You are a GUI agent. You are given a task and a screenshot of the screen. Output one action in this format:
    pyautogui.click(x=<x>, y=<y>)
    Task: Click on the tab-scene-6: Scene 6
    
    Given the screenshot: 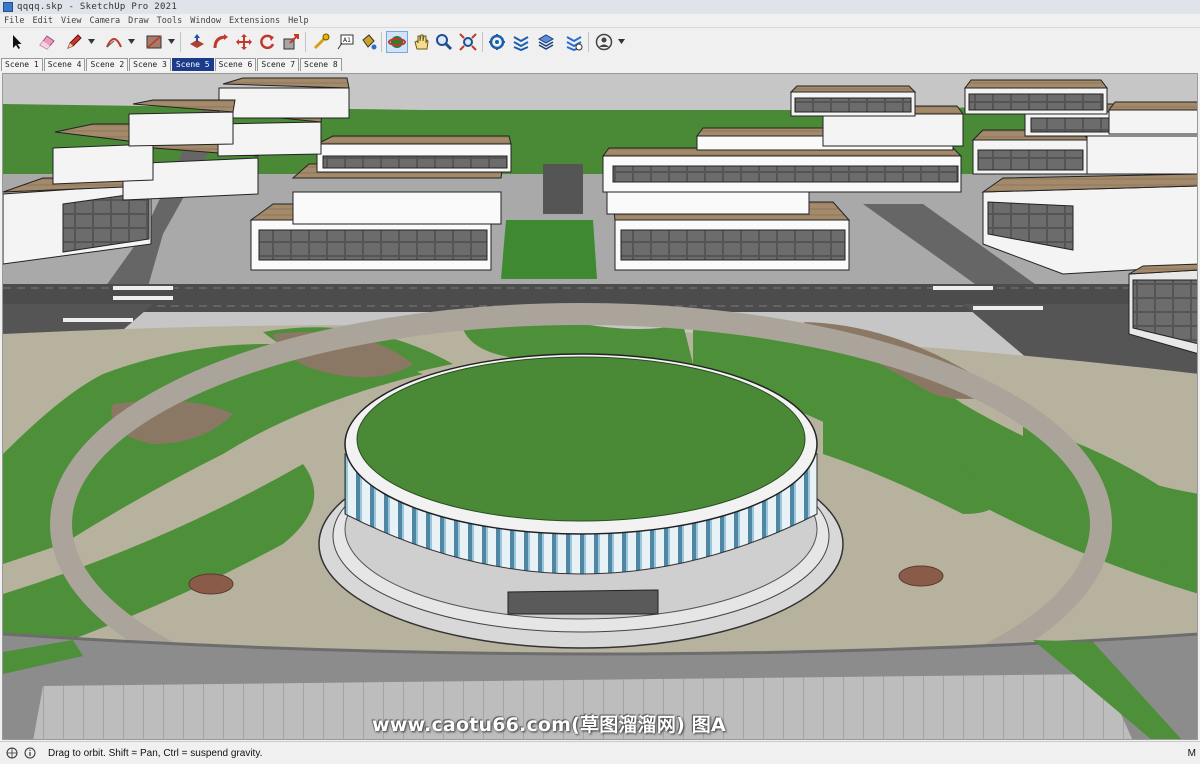 What is the action you would take?
    pyautogui.click(x=235, y=64)
    